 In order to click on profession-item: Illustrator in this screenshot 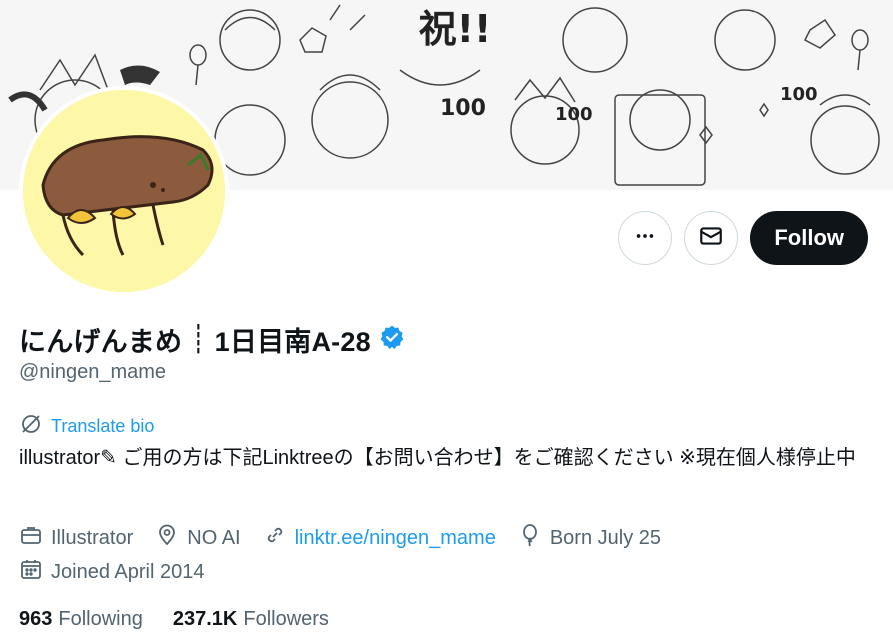, I will do `click(76, 538)`.